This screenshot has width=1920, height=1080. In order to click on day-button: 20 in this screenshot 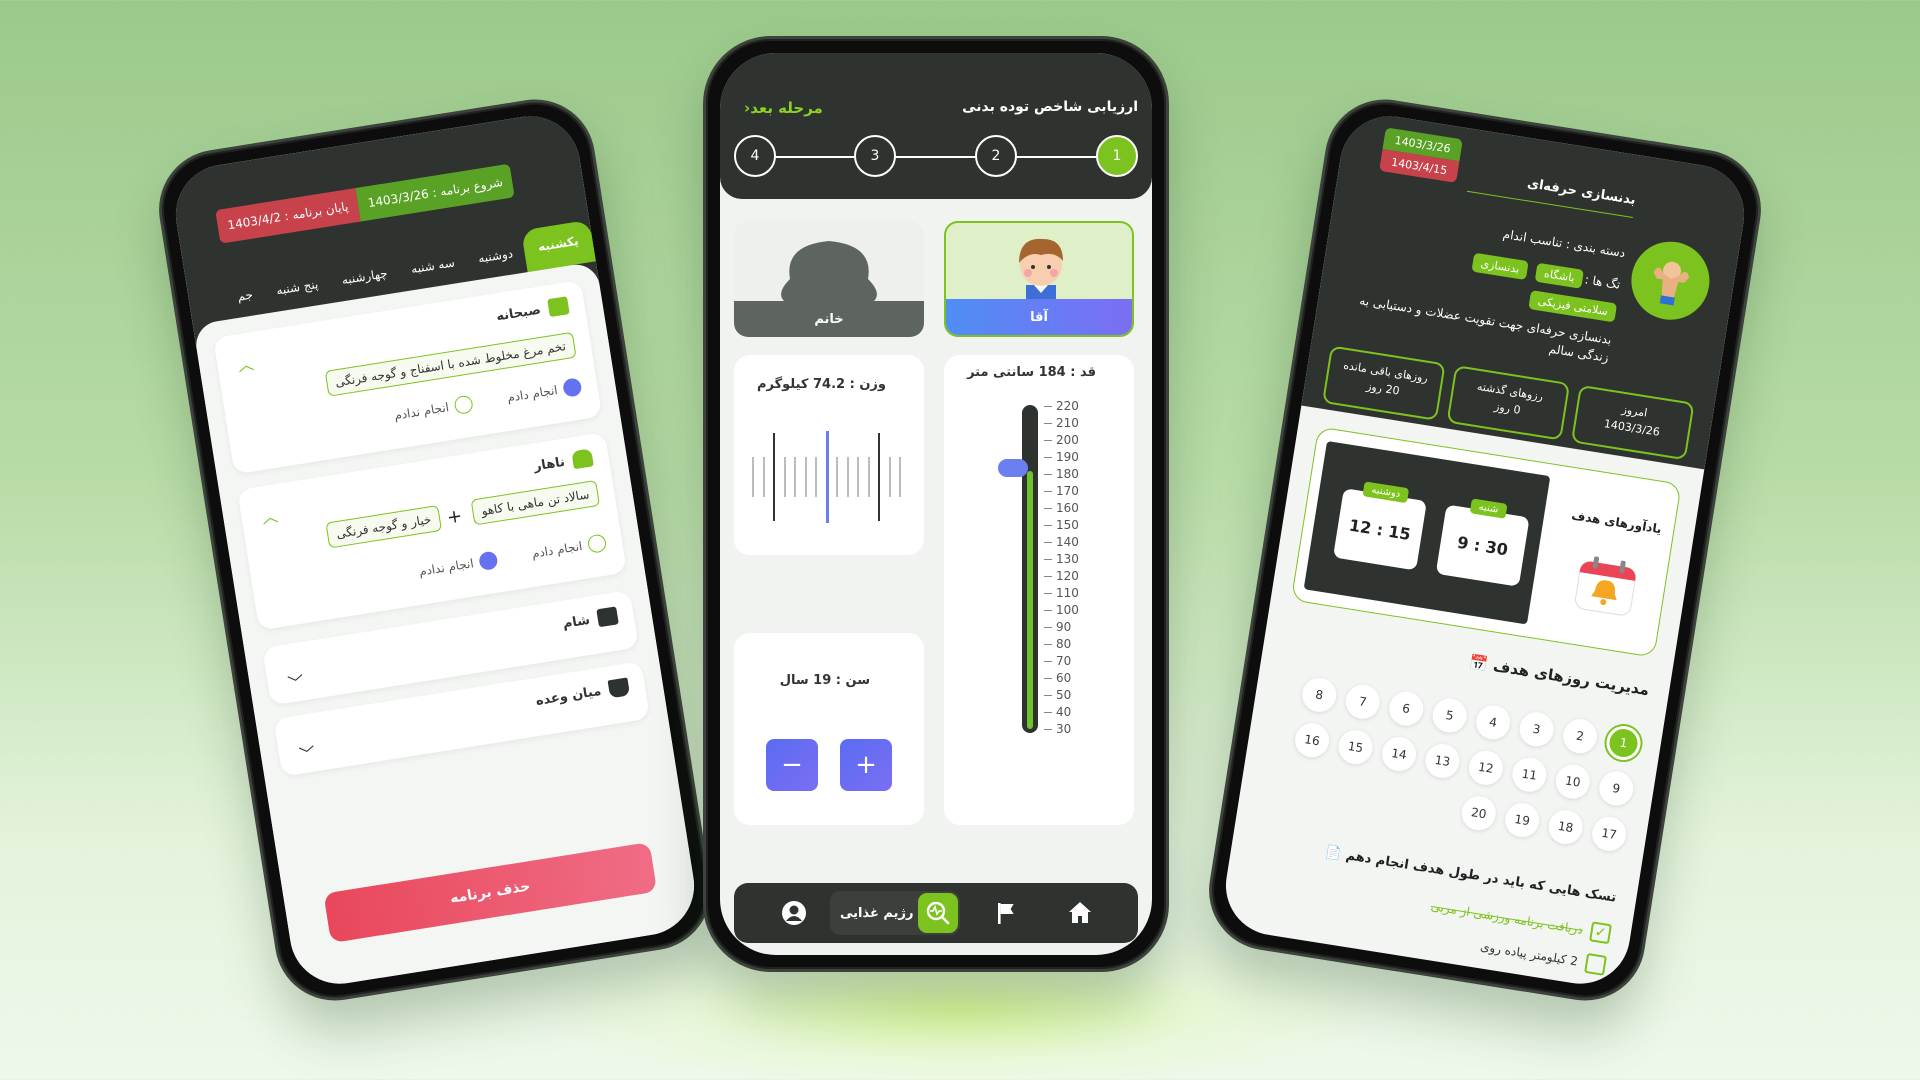, I will do `click(1479, 813)`.